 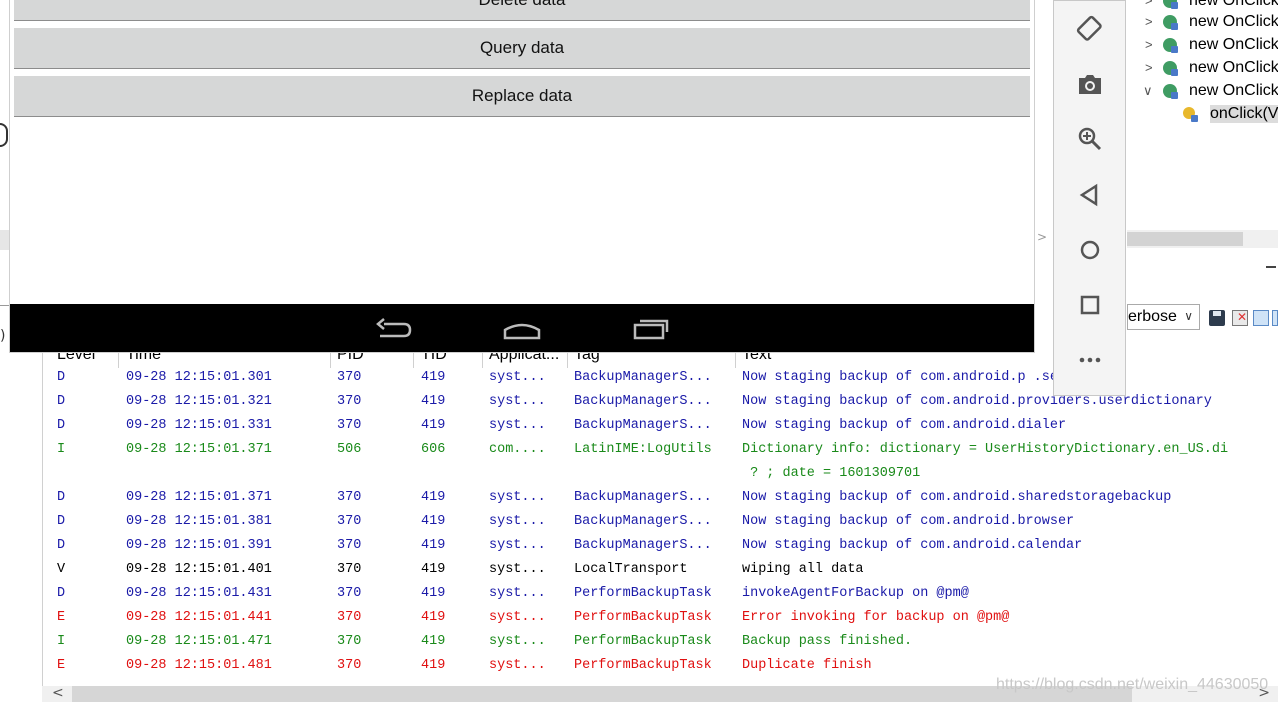 I want to click on log-pid: 506, so click(x=349, y=449).